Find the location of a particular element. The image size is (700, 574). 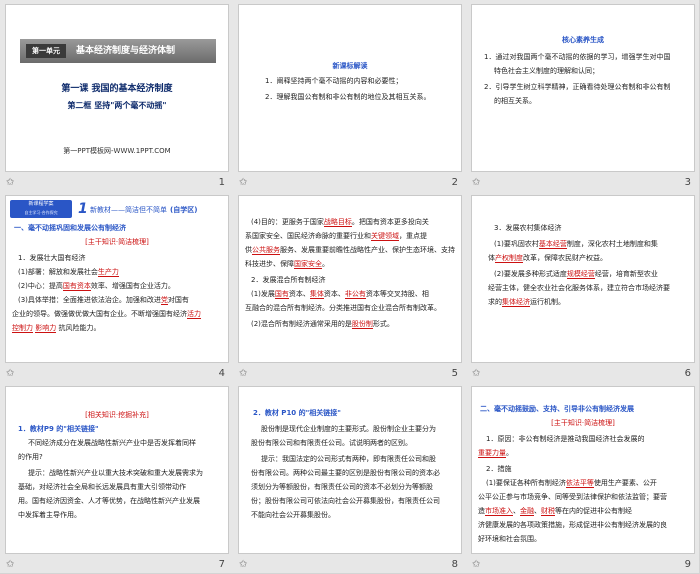

content-line: 济健康发展的各项政策措施，形成促进非公有制经济发展的良 is located at coordinates (572, 525).